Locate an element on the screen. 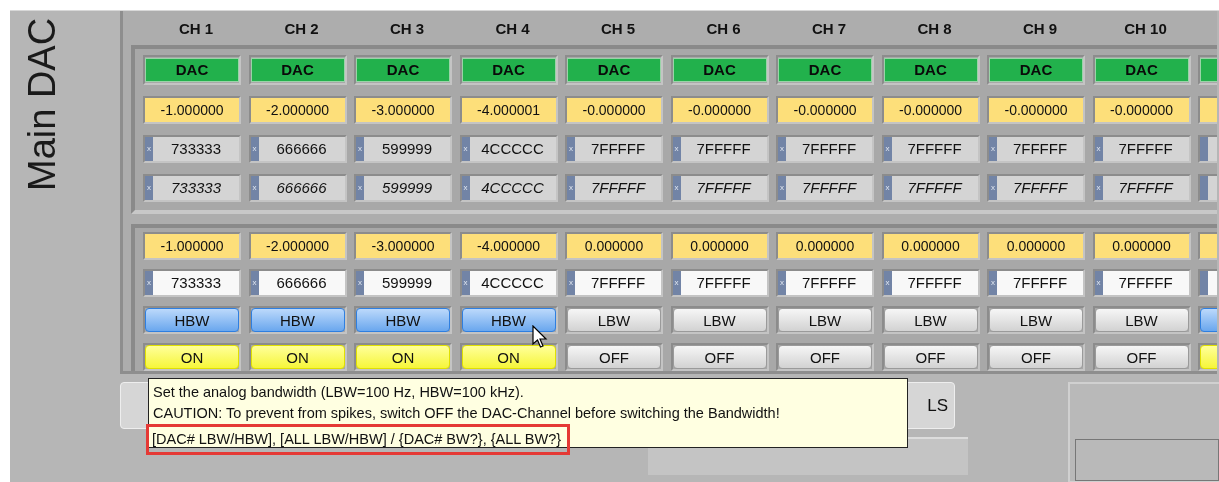 The height and width of the screenshot is (482, 1219). value-display: -1.000000 is located at coordinates (192, 110).